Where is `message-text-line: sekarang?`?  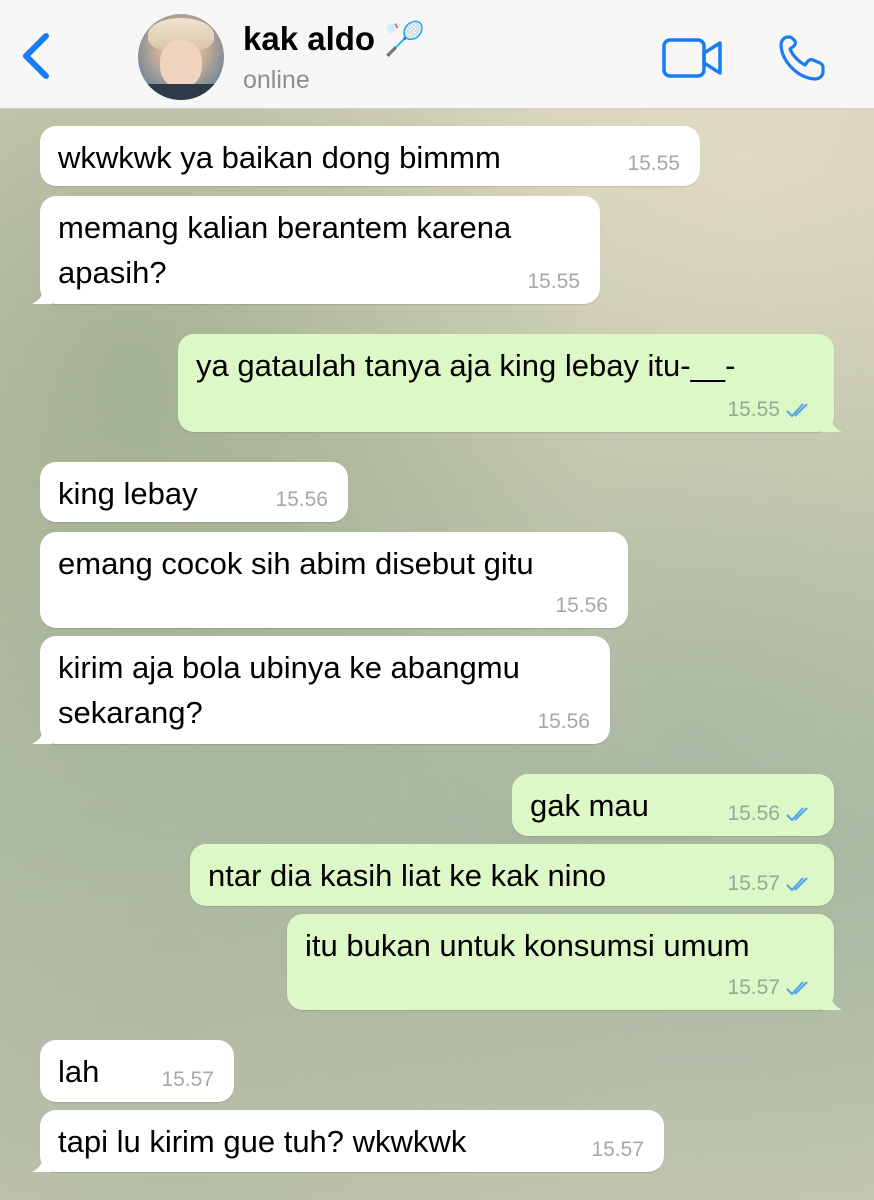 message-text-line: sekarang? is located at coordinates (130, 712).